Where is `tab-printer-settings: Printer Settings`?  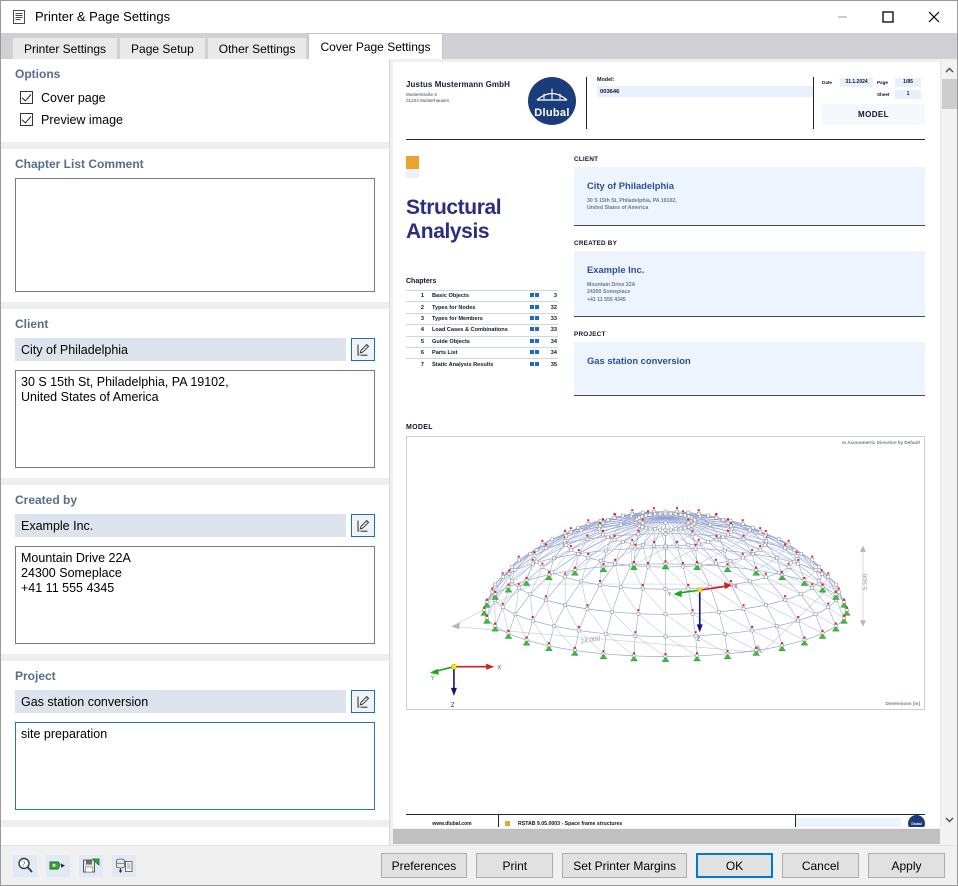
tab-printer-settings: Printer Settings is located at coordinates (65, 48).